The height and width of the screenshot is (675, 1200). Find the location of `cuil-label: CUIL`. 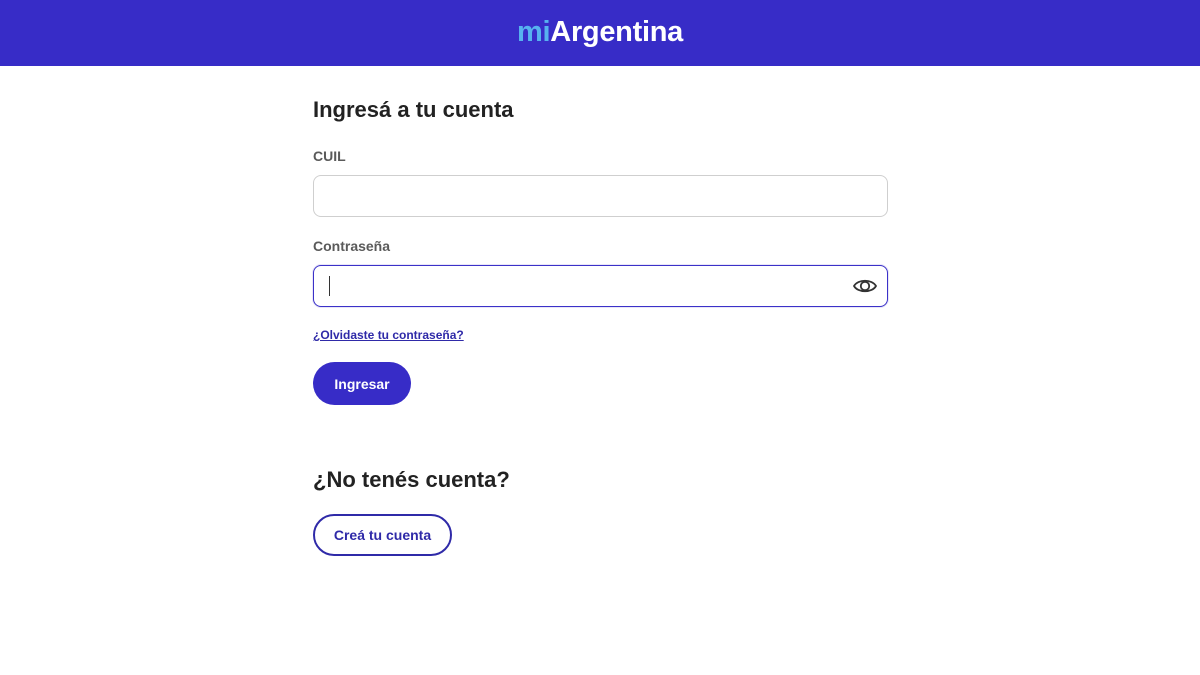

cuil-label: CUIL is located at coordinates (329, 156).